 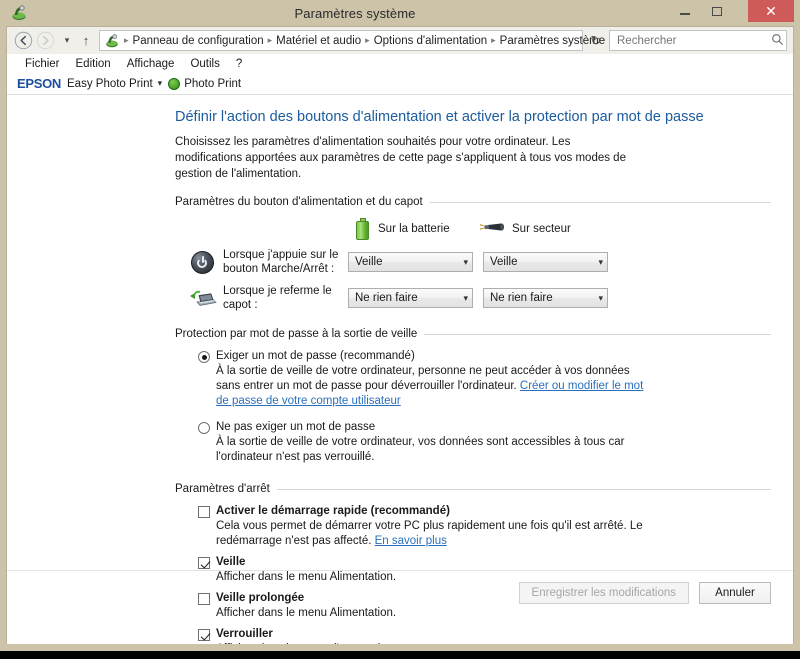 I want to click on footer-divider, so click(x=400, y=570).